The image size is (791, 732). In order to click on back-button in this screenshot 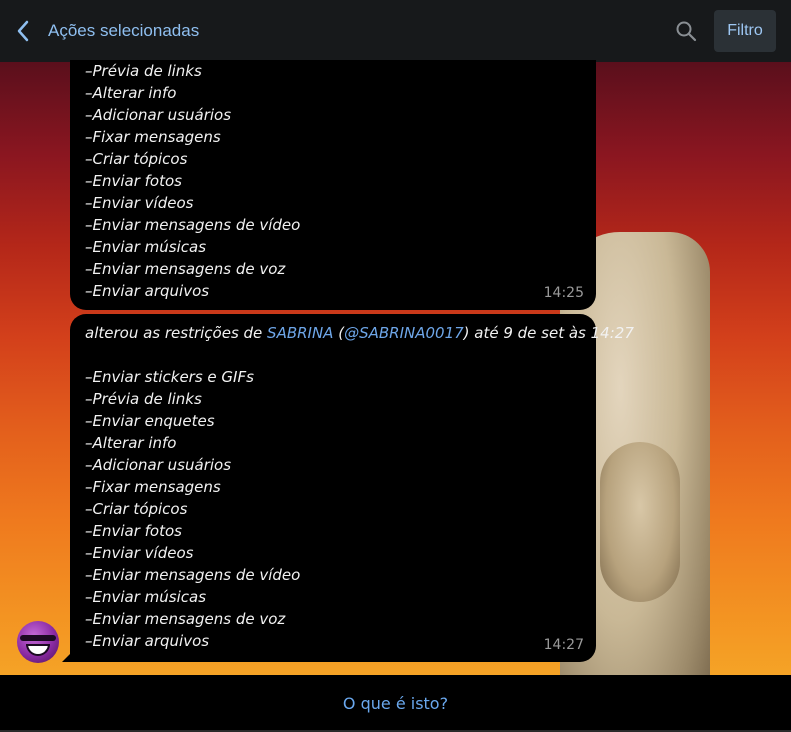, I will do `click(23, 31)`.